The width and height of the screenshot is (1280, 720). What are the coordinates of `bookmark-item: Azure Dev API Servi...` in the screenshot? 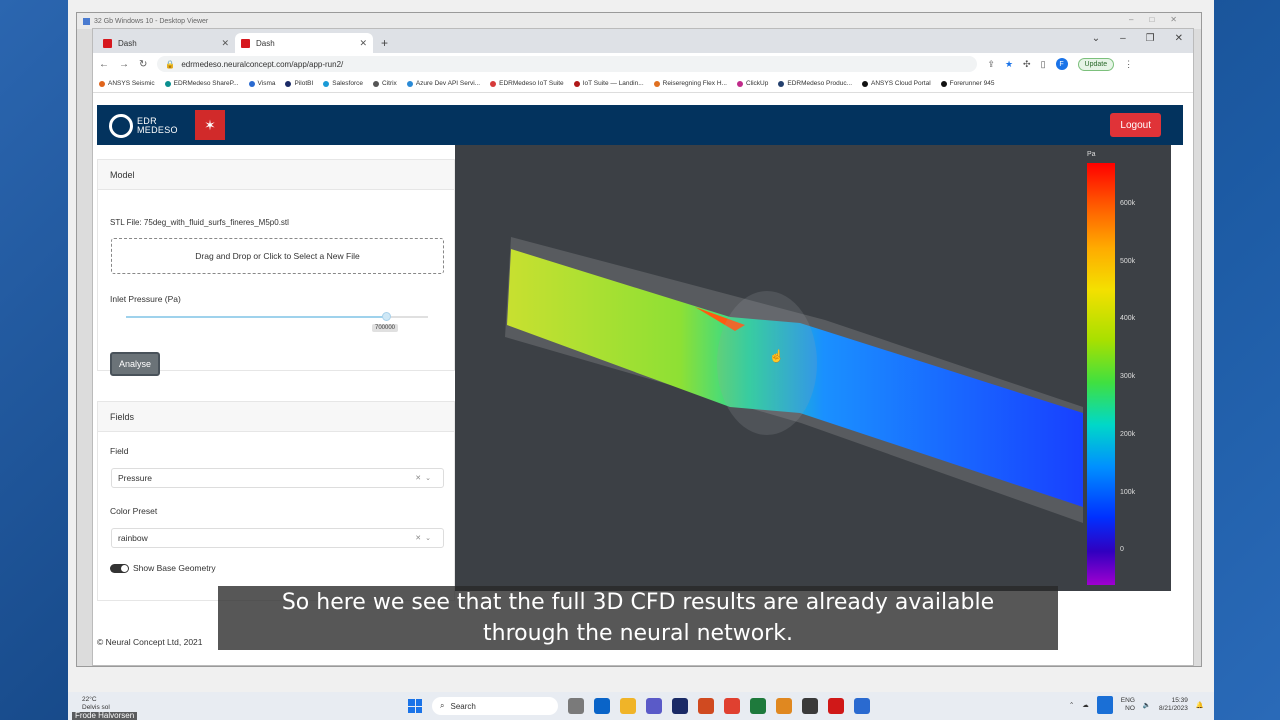 It's located at (443, 83).